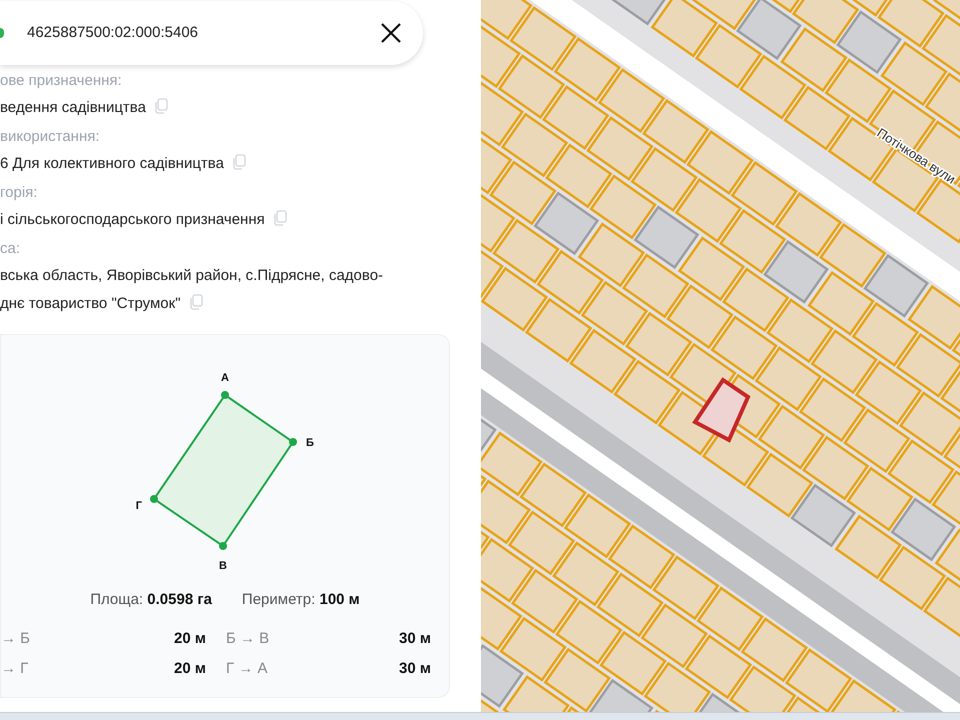 The width and height of the screenshot is (960, 720). I want to click on side-label: → Г, so click(14, 669).